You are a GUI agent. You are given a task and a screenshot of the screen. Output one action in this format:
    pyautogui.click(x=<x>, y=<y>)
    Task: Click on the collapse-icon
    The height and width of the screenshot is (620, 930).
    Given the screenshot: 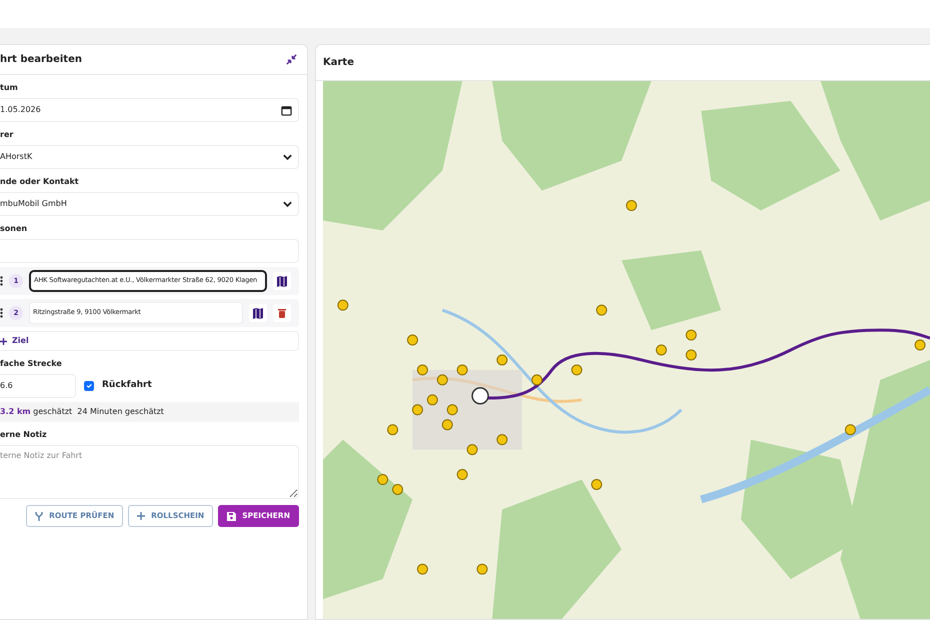 What is the action you would take?
    pyautogui.click(x=291, y=59)
    